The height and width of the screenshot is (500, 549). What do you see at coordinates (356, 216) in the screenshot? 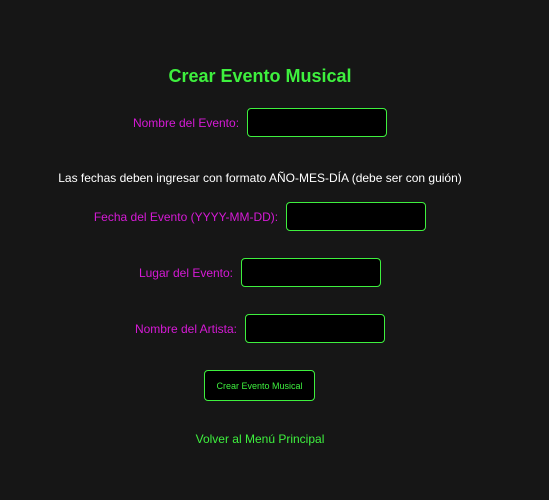
I see `event-date-input` at bounding box center [356, 216].